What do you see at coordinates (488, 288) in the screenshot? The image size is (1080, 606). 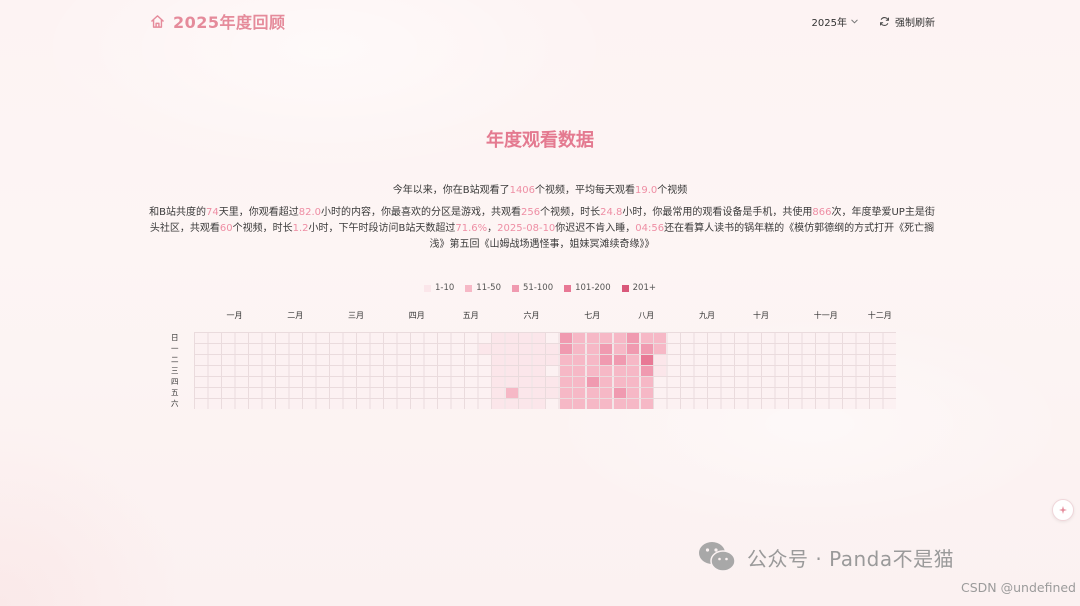 I see `legend-label: 11-50` at bounding box center [488, 288].